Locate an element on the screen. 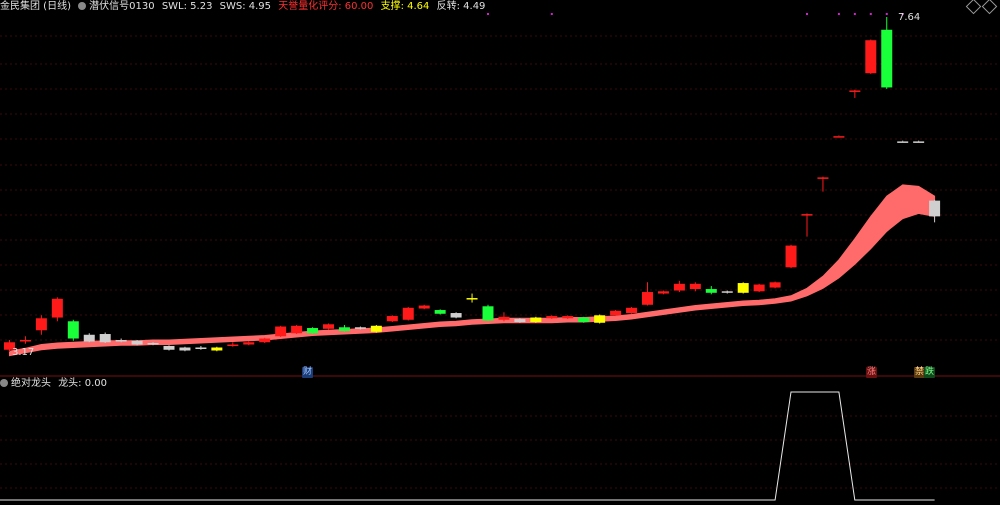  tag-cai: 财 is located at coordinates (308, 372).